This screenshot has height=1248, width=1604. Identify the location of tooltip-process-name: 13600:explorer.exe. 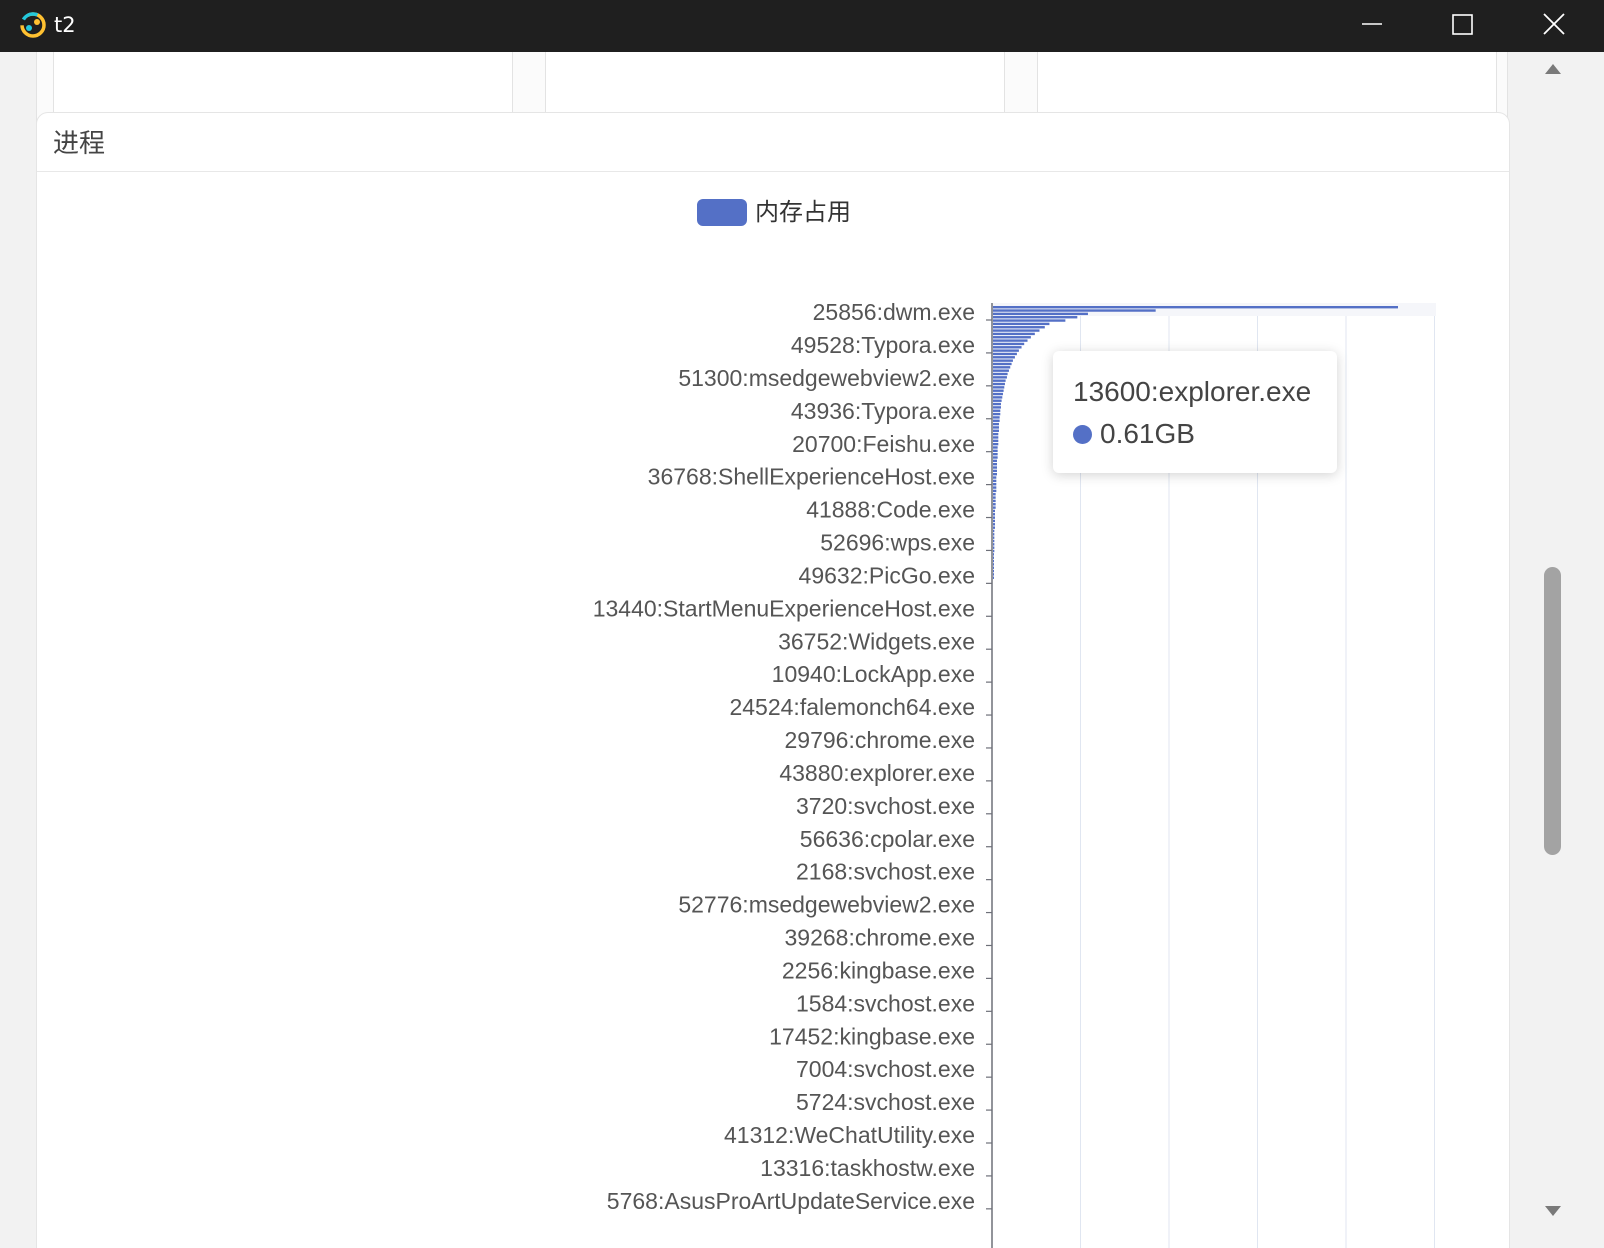
(1192, 391).